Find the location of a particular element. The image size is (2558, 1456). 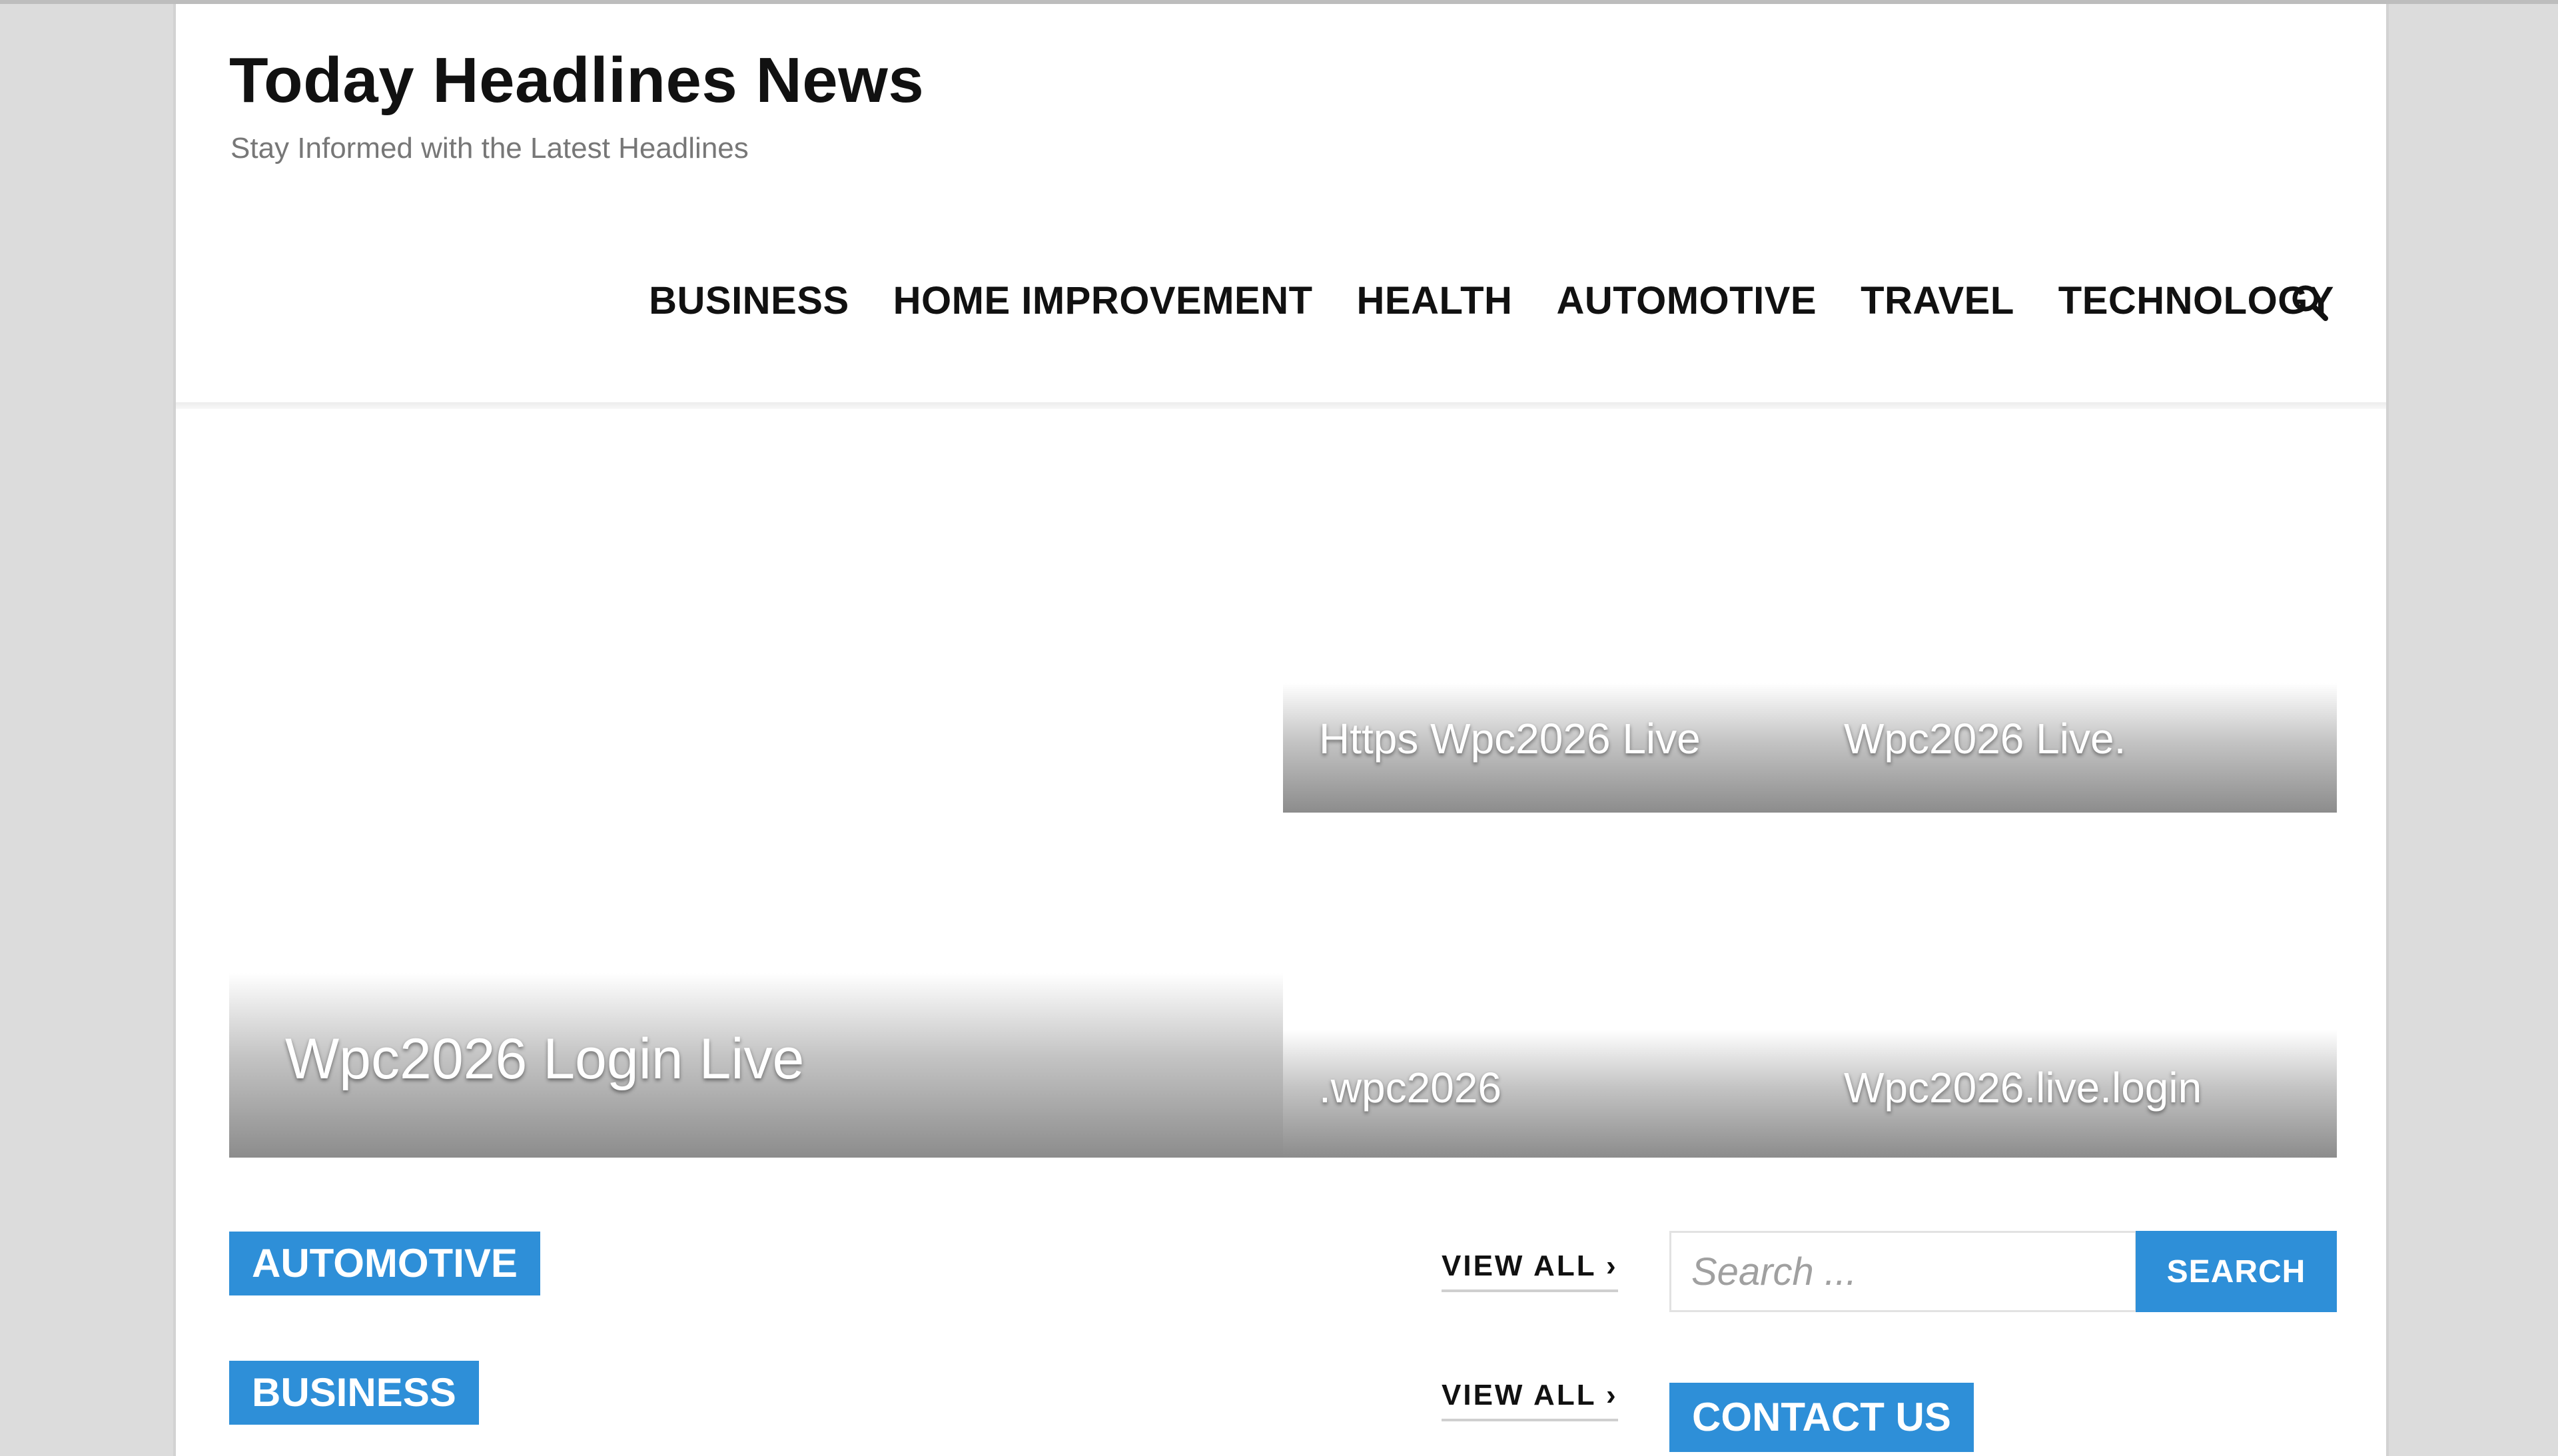

site-title: Today Headlines News is located at coordinates (576, 80).